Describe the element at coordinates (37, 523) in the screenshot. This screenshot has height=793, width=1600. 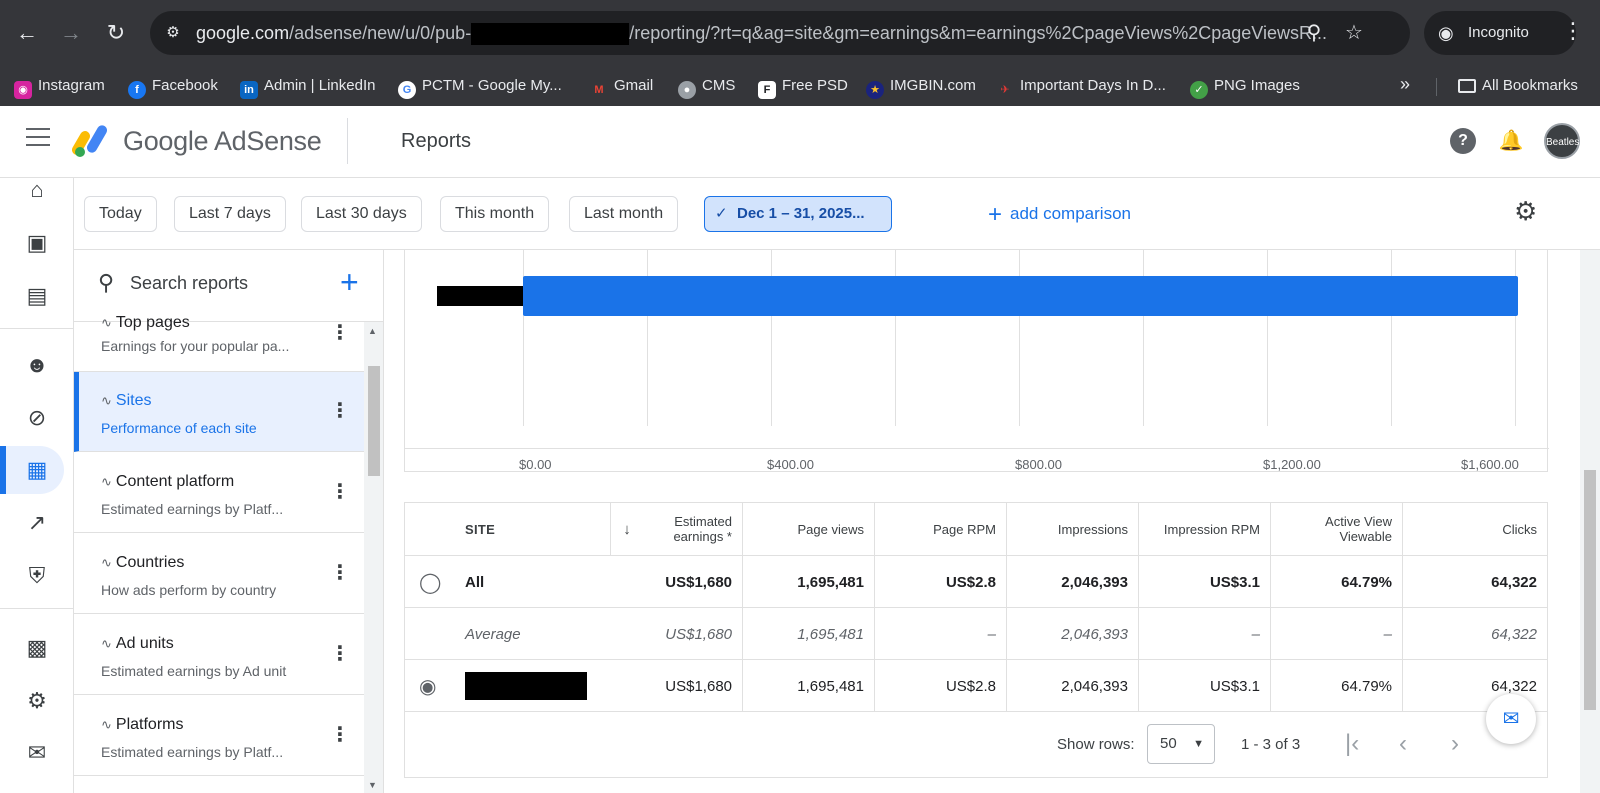
I see `optimization-trend-icon: ↗` at that location.